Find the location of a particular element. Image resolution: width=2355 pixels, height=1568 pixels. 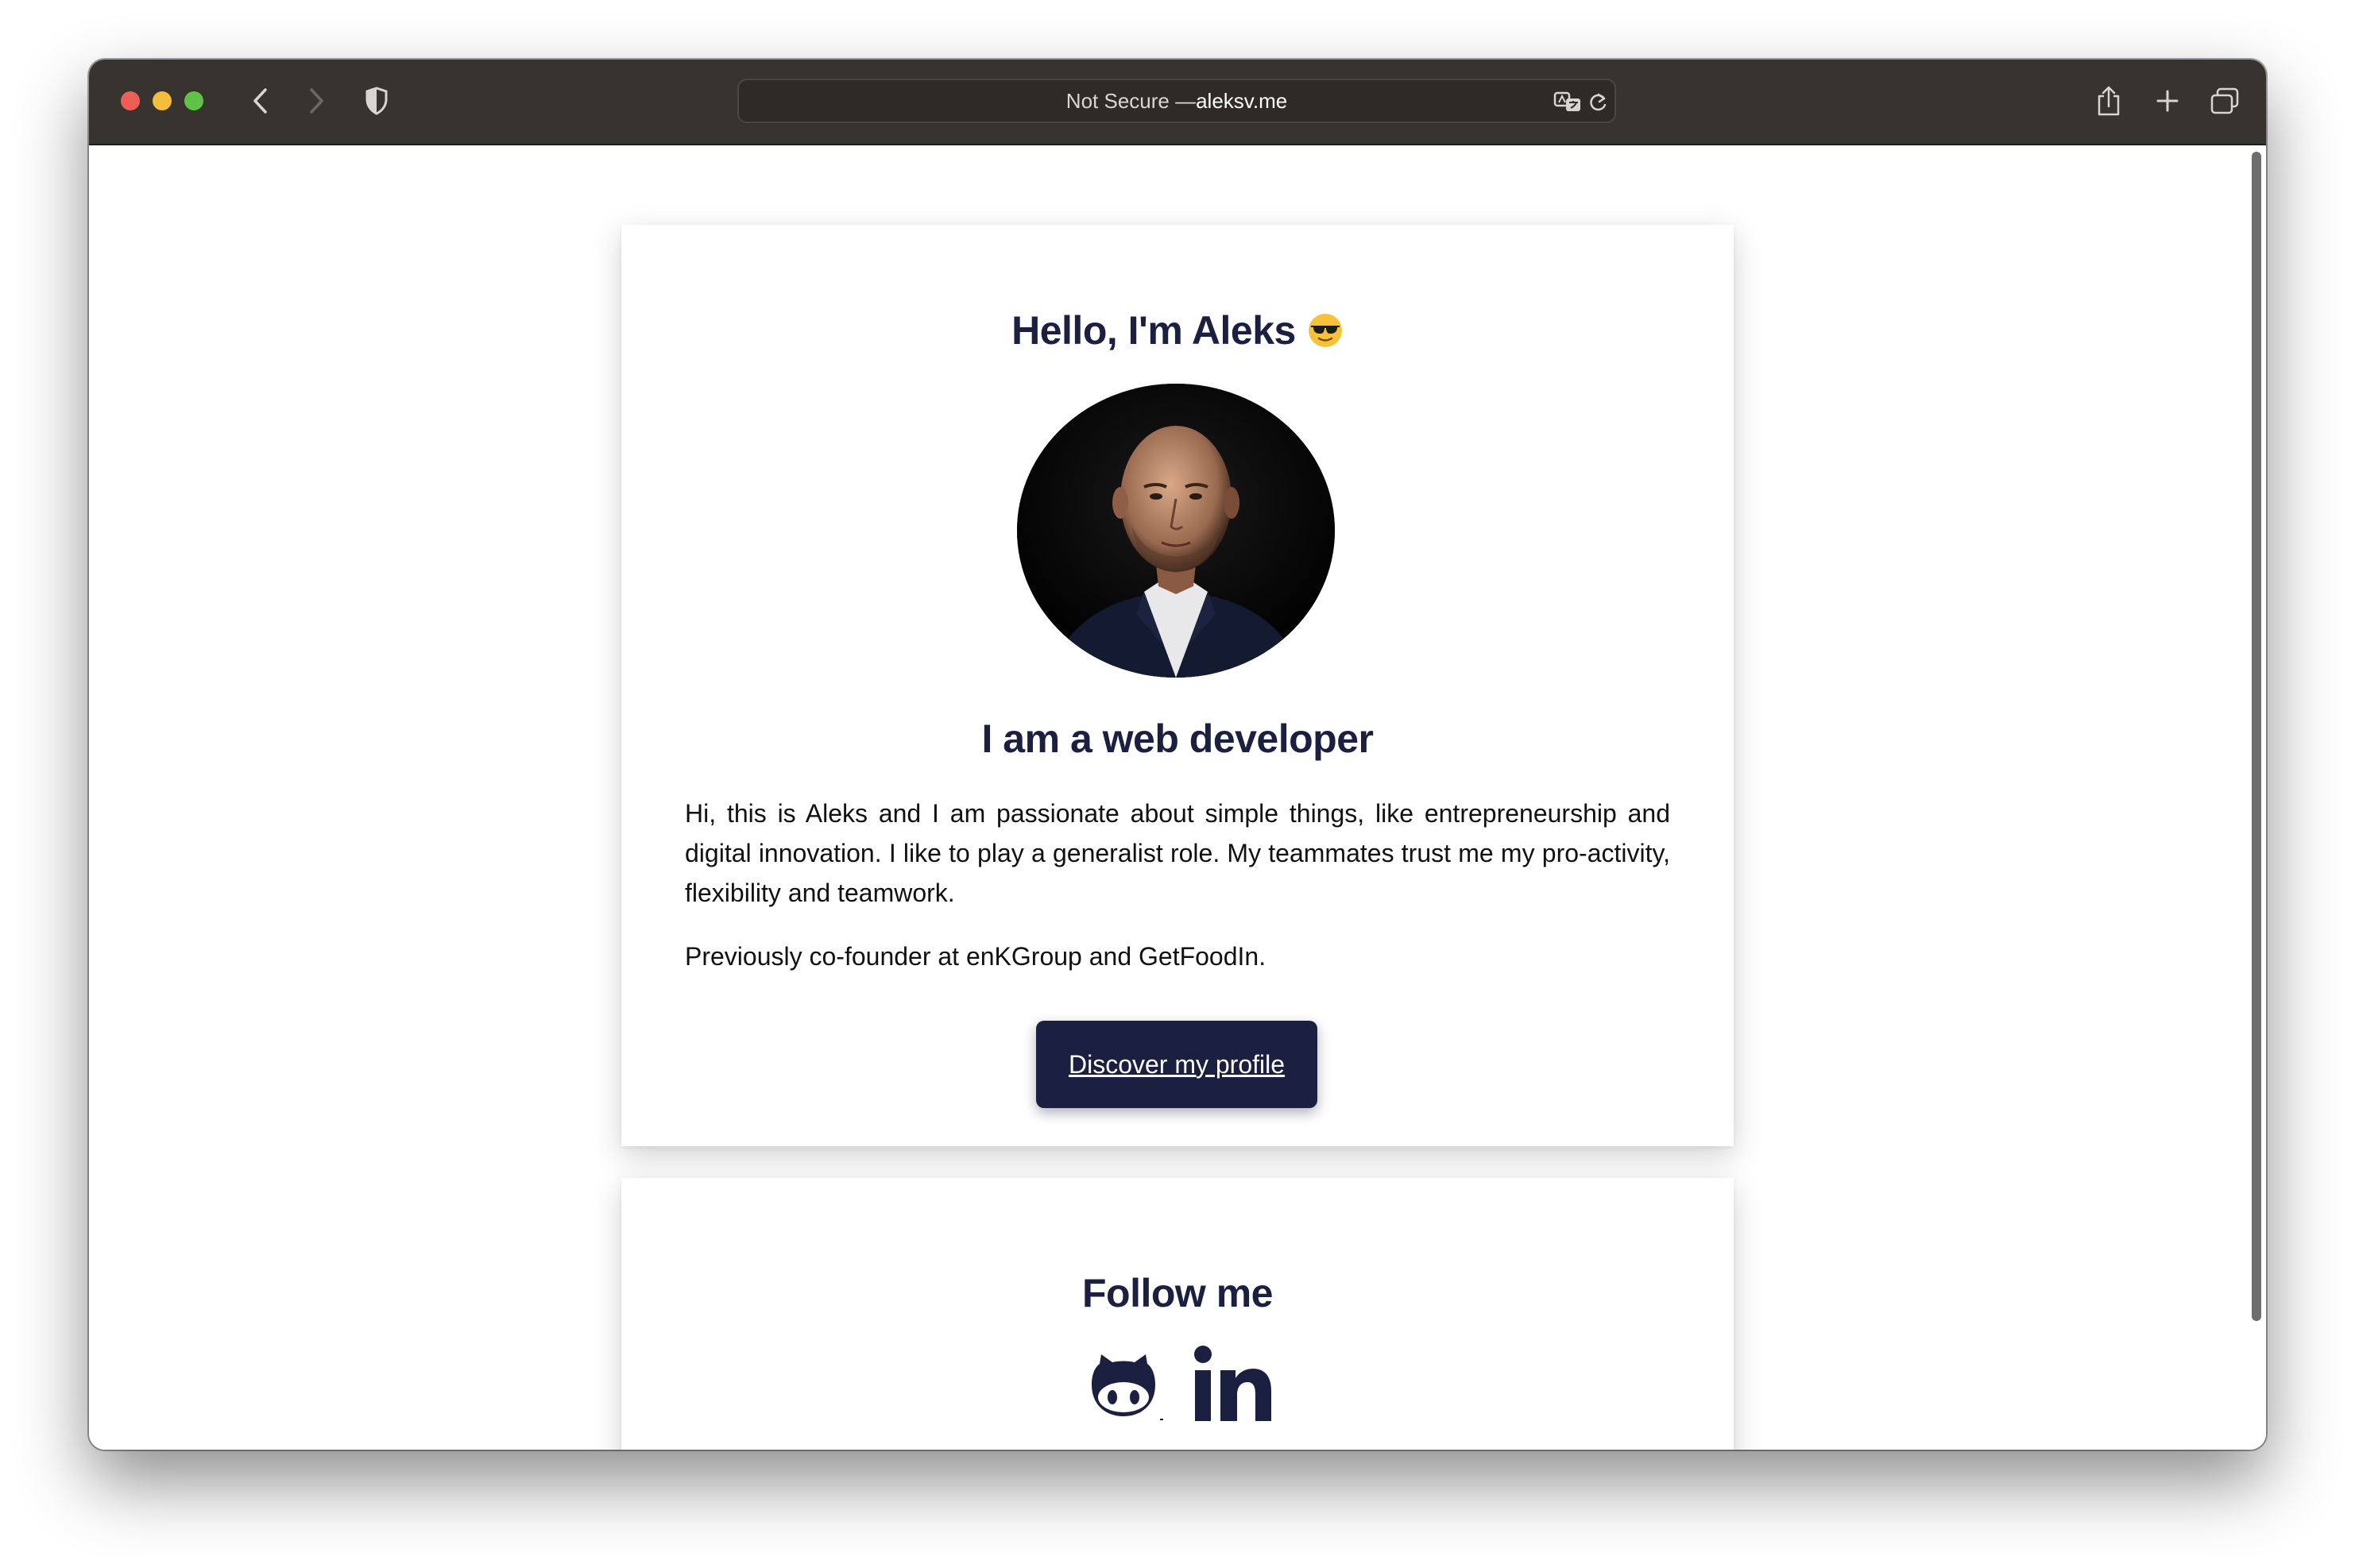

zoom-window-button is located at coordinates (193, 100).